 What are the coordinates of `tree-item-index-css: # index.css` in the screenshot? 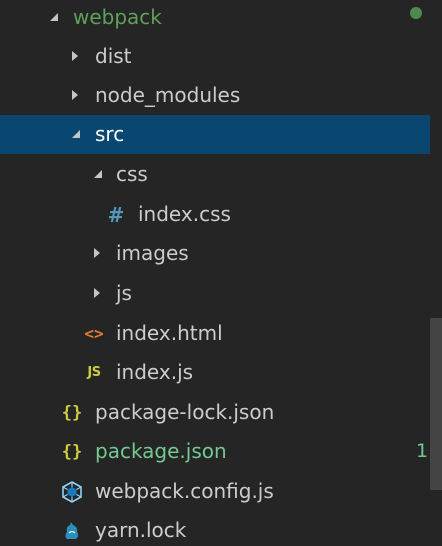 It's located at (215, 214).